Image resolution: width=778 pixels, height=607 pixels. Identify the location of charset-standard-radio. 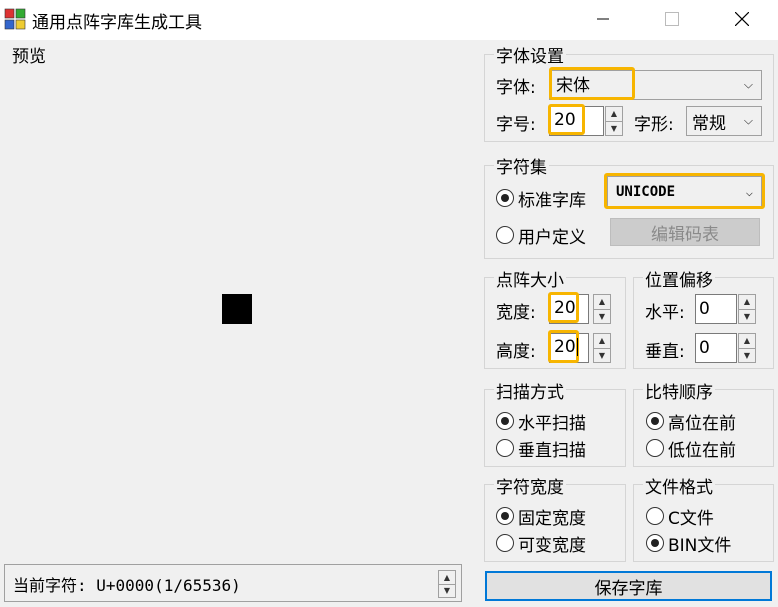
(505, 198).